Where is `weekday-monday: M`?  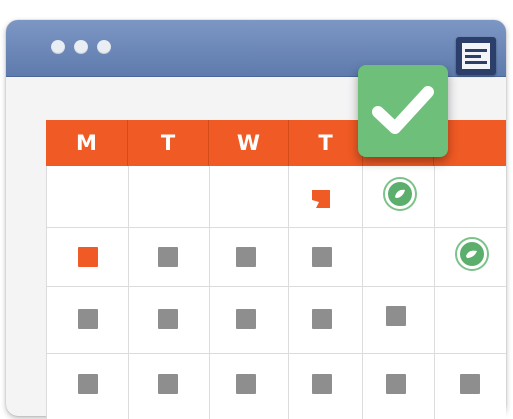
weekday-monday: M is located at coordinates (87, 143).